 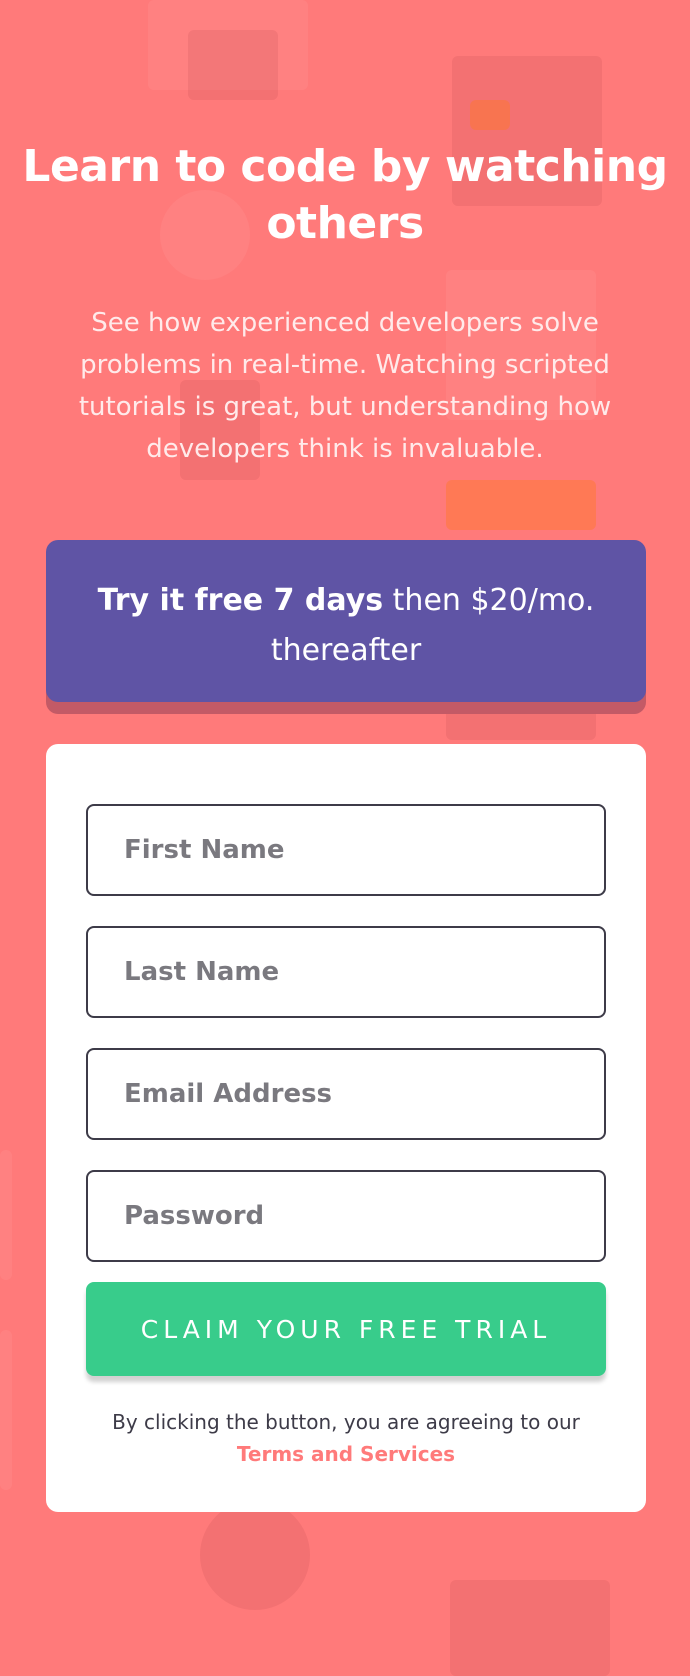 I want to click on first-name-field-wrapper, so click(x=346, y=850).